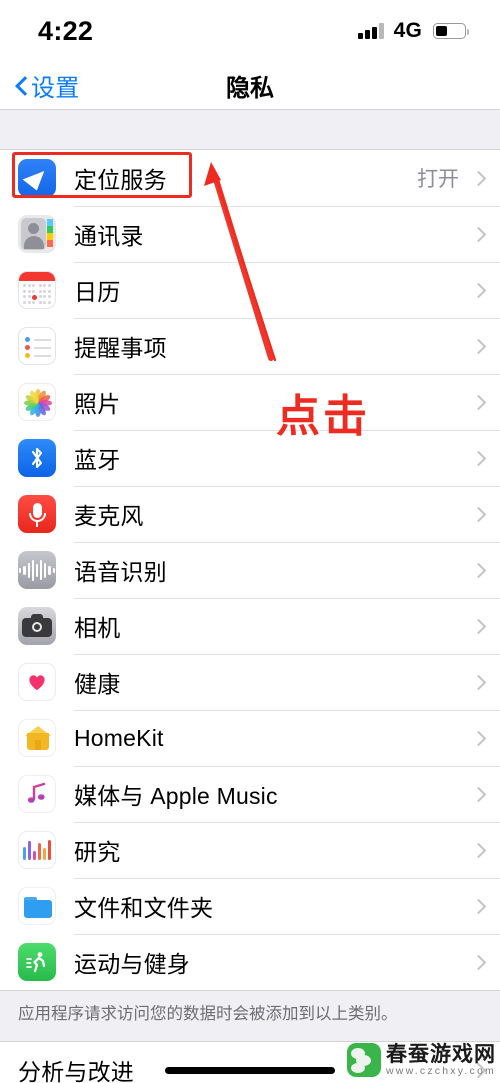 This screenshot has height=1083, width=500. I want to click on microphone-icon, so click(37, 514).